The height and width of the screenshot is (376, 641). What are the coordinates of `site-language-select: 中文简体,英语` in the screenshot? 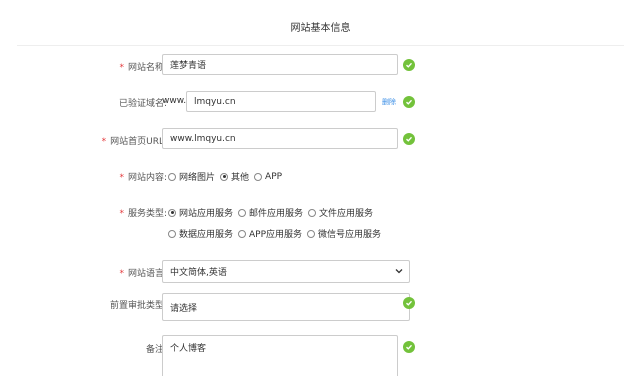 It's located at (286, 271).